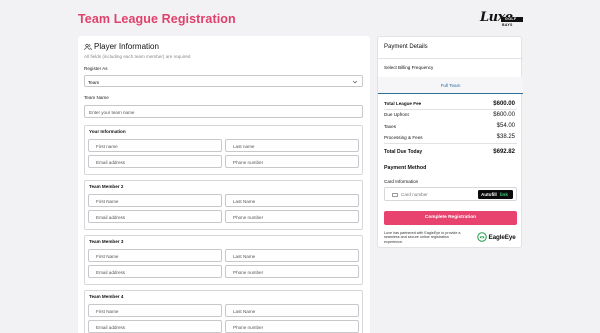  What do you see at coordinates (106, 186) in the screenshot?
I see `section-title: Team Member 2` at bounding box center [106, 186].